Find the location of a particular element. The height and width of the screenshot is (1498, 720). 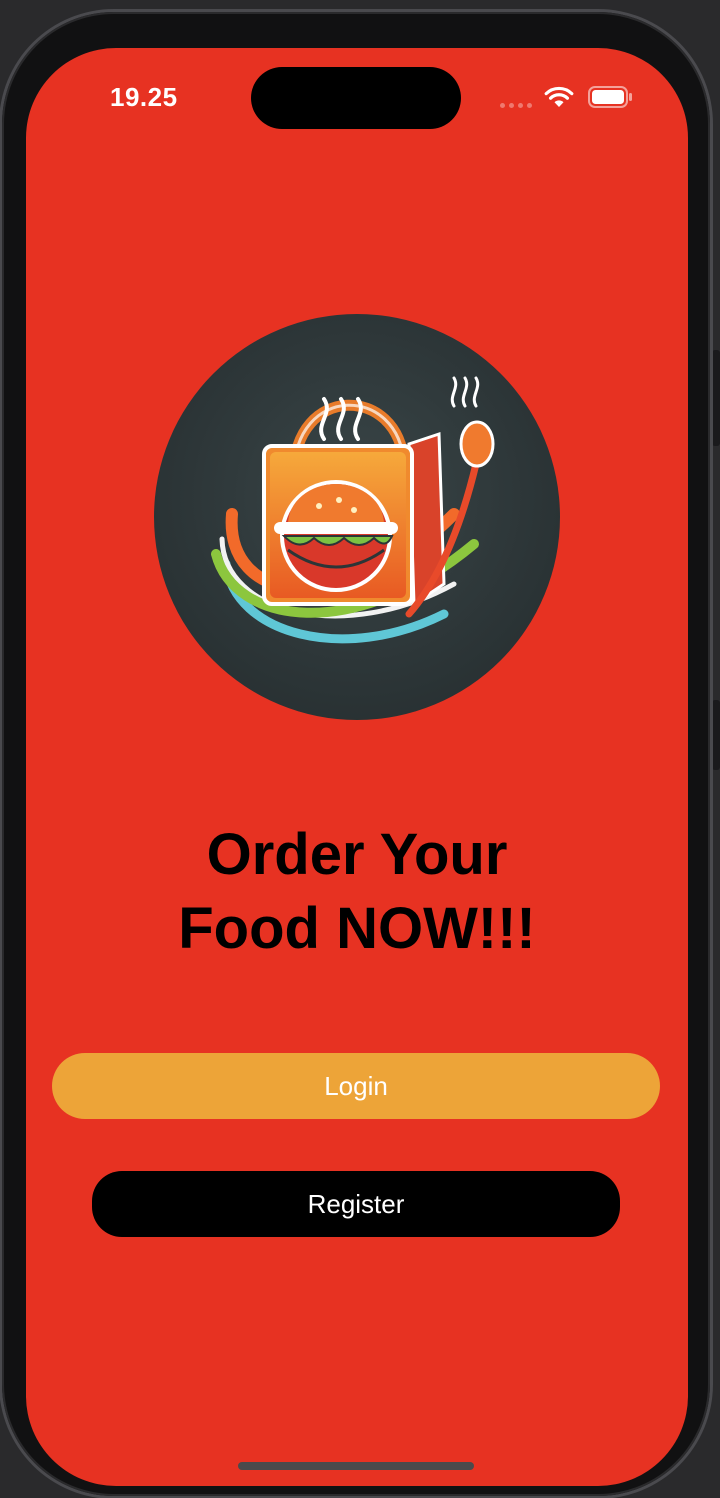

headline-line-2: Food NOW!!! is located at coordinates (357, 928).